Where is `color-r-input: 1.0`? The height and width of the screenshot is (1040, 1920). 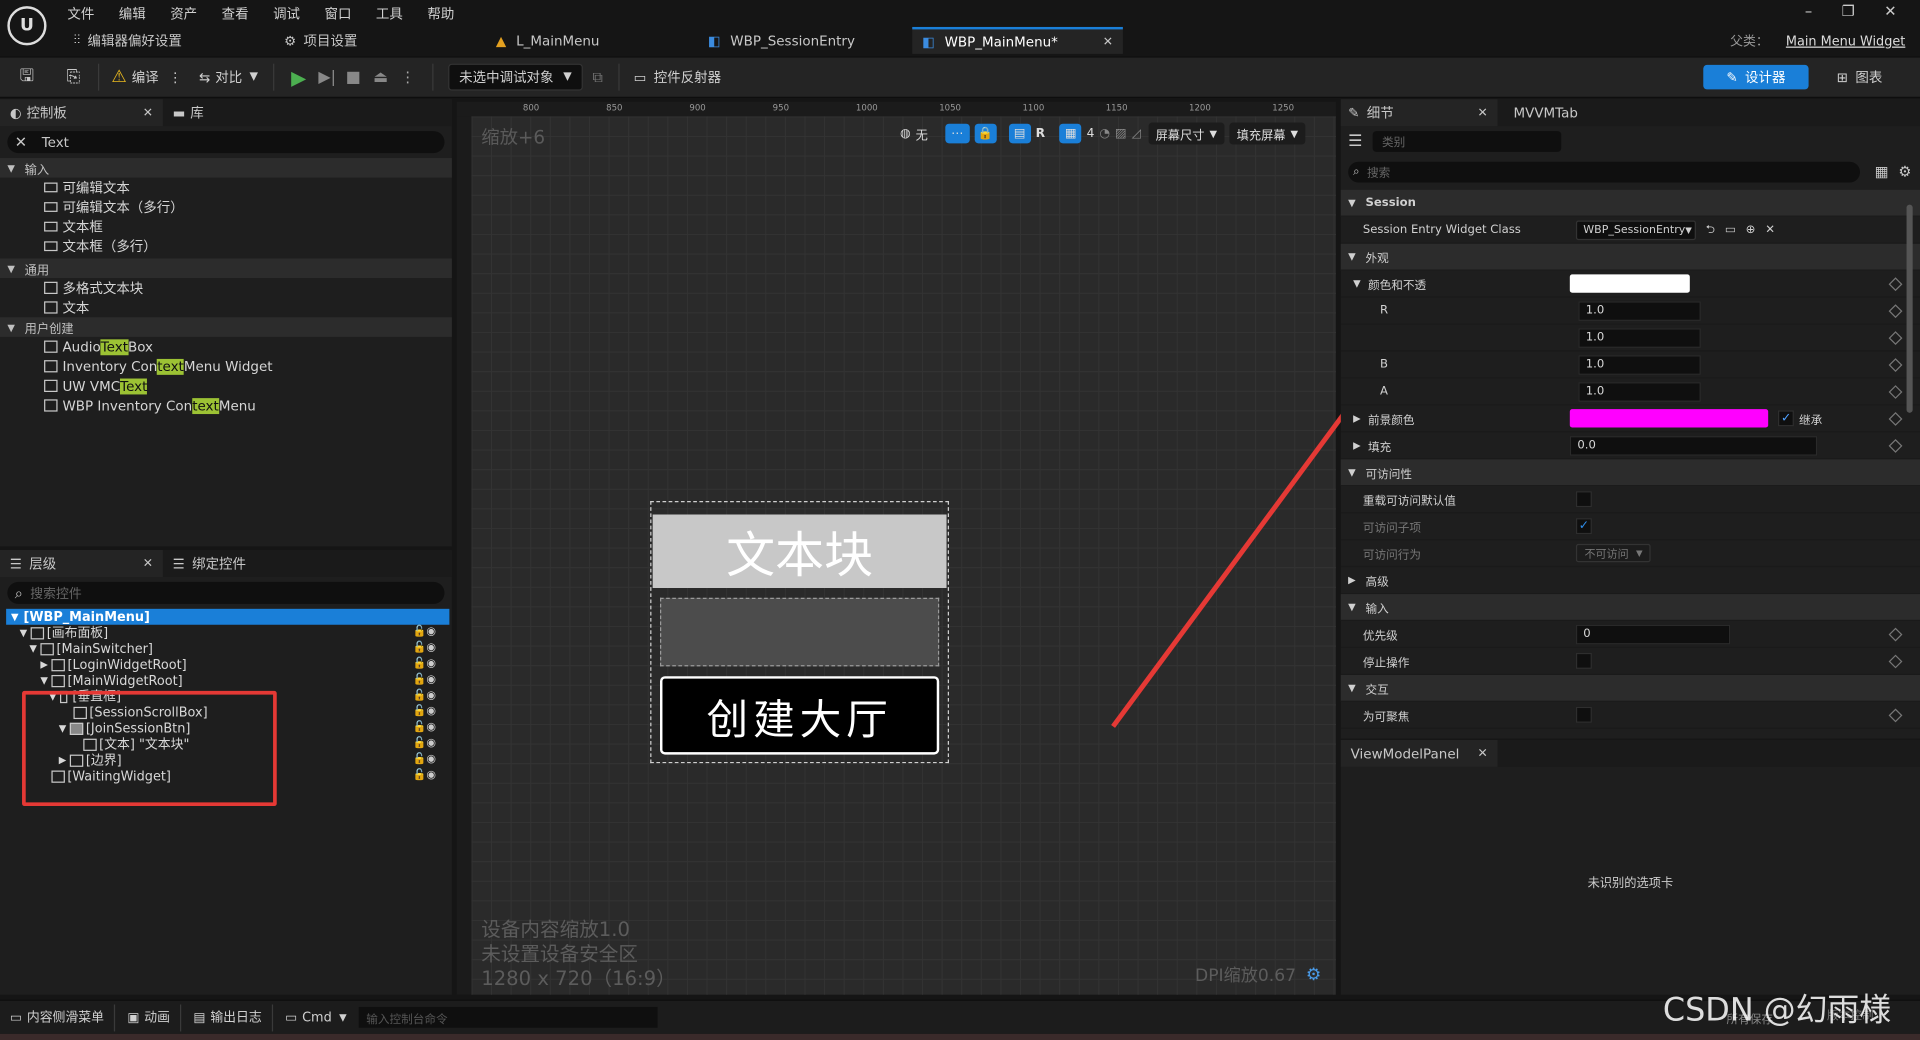
color-r-input: 1.0 is located at coordinates (1639, 310).